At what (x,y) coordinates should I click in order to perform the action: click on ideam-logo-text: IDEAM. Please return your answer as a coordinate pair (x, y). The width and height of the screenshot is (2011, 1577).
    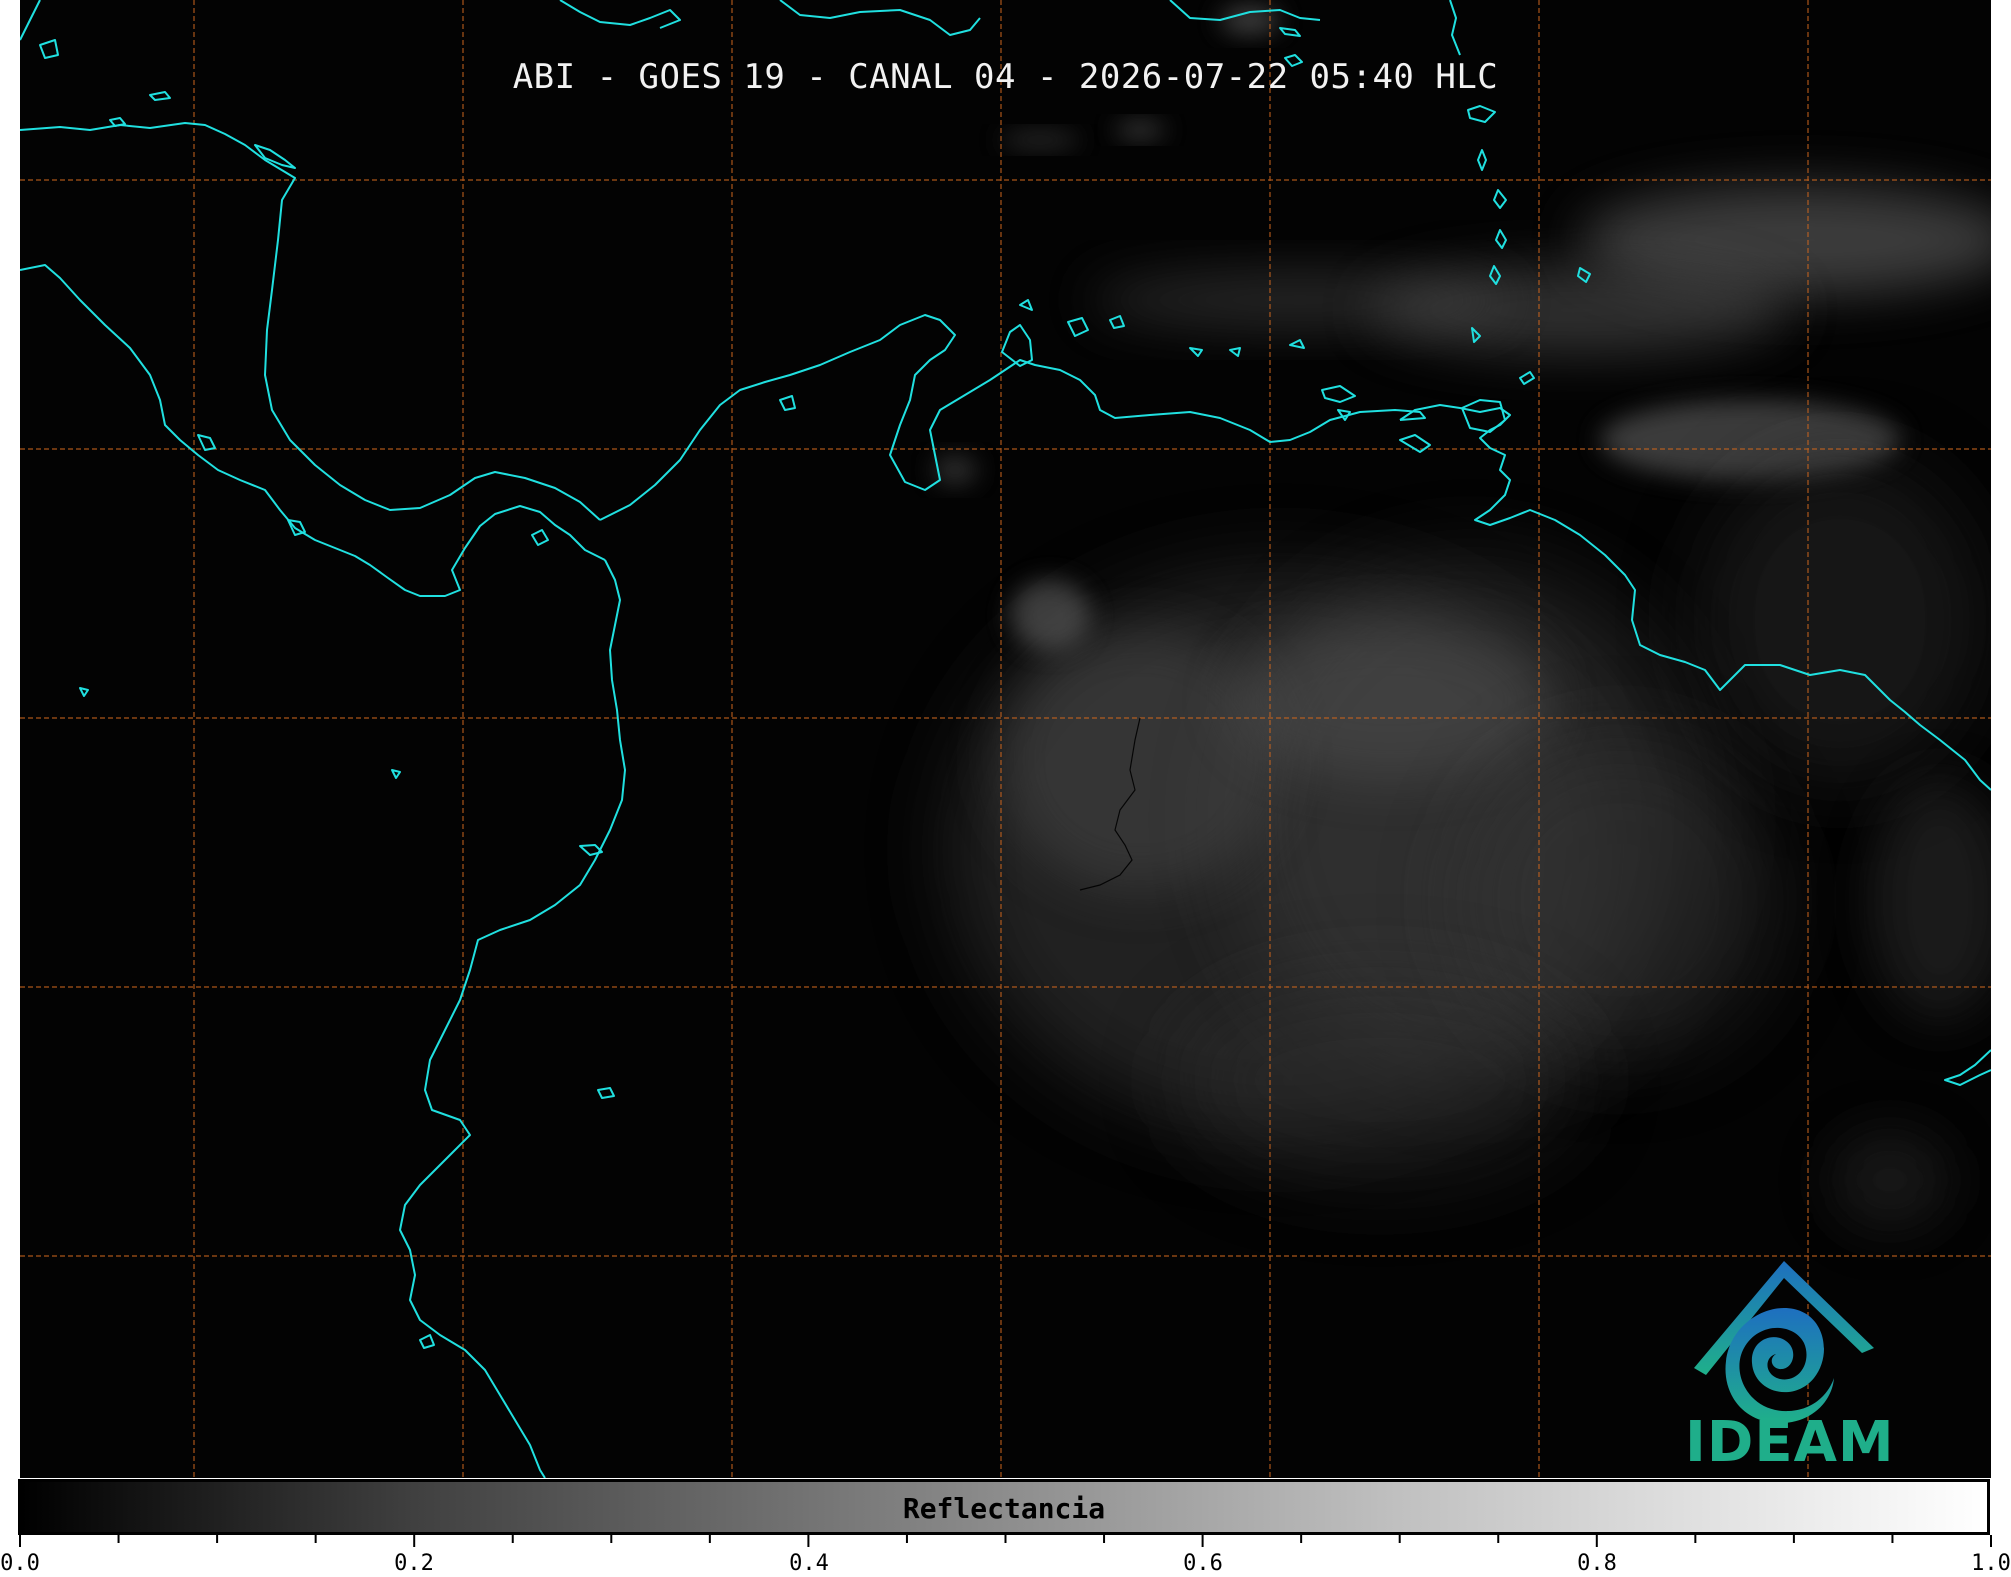
    Looking at the image, I should click on (1790, 1442).